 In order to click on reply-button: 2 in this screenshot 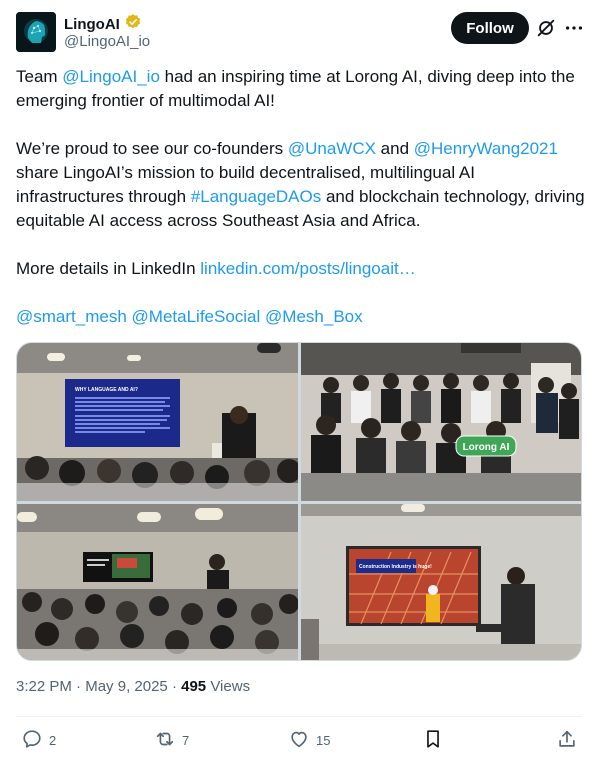, I will do `click(38, 740)`.